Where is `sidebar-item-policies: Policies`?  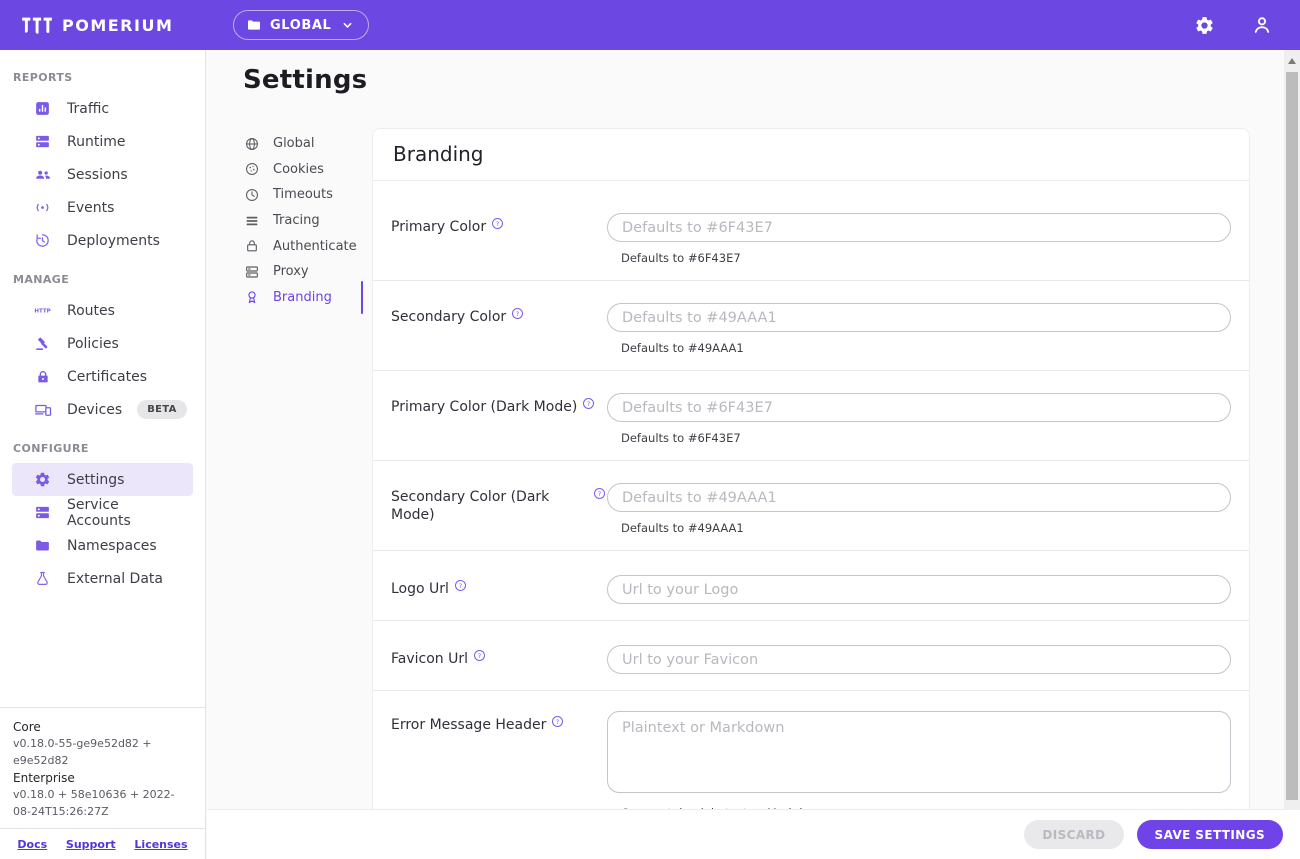 sidebar-item-policies: Policies is located at coordinates (102, 343).